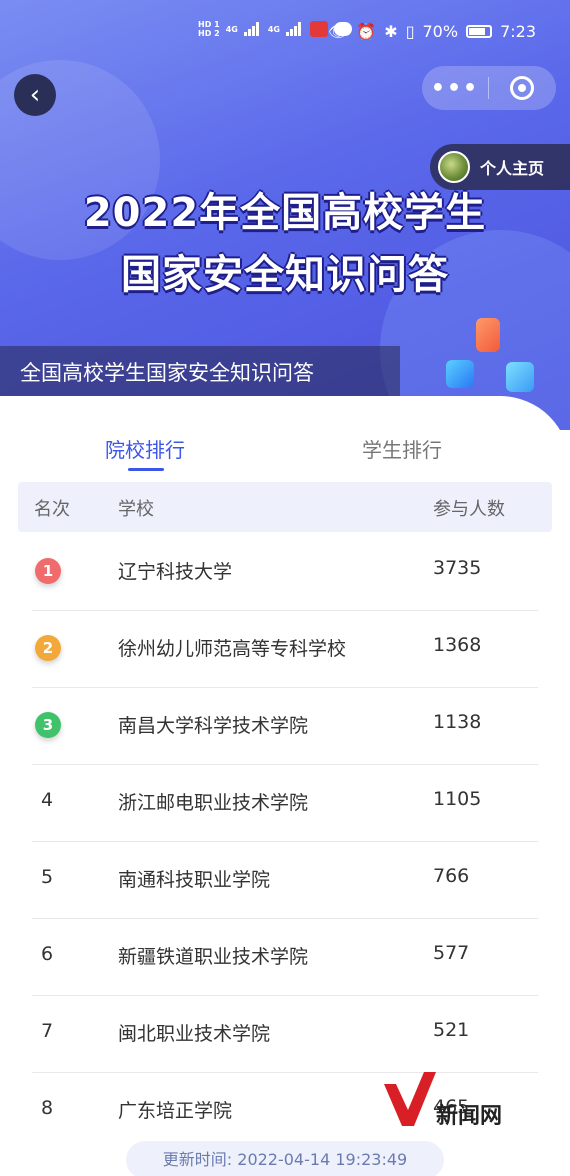 This screenshot has height=1176, width=570. Describe the element at coordinates (200, 372) in the screenshot. I see `banner-subtitle: 全国高校学生国家安全知识问答` at that location.